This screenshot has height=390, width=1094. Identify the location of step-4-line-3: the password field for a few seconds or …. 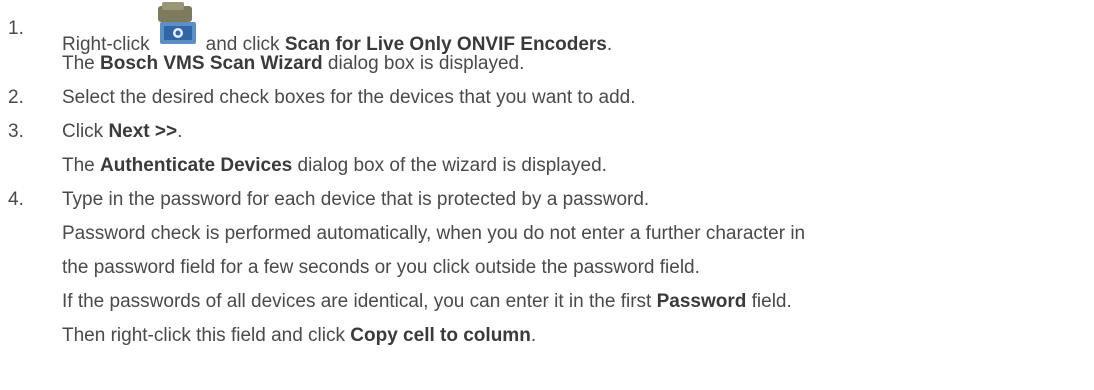
(381, 267).